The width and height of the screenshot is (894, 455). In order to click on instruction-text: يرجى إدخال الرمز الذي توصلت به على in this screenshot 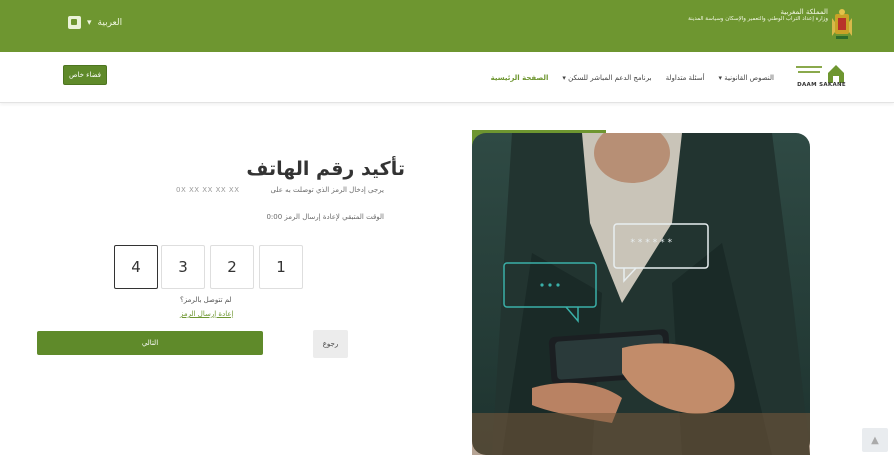, I will do `click(327, 190)`.